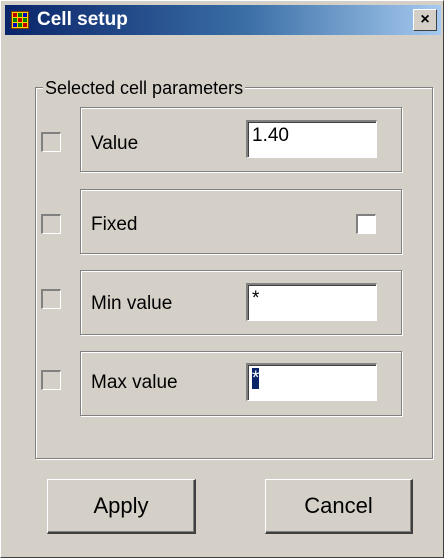 The image size is (444, 558). Describe the element at coordinates (132, 303) in the screenshot. I see `min-value-label: Min value` at that location.